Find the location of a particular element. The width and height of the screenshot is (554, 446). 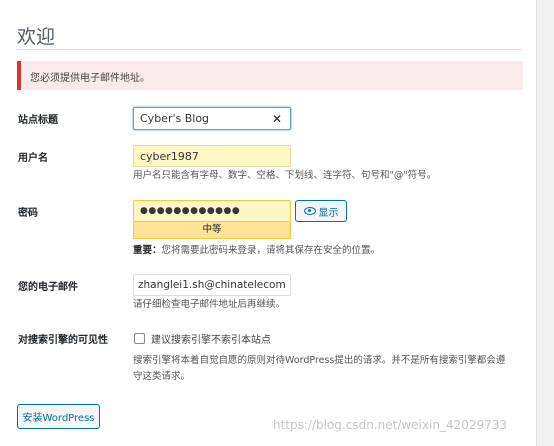

clear-icon: ✕ is located at coordinates (277, 119).